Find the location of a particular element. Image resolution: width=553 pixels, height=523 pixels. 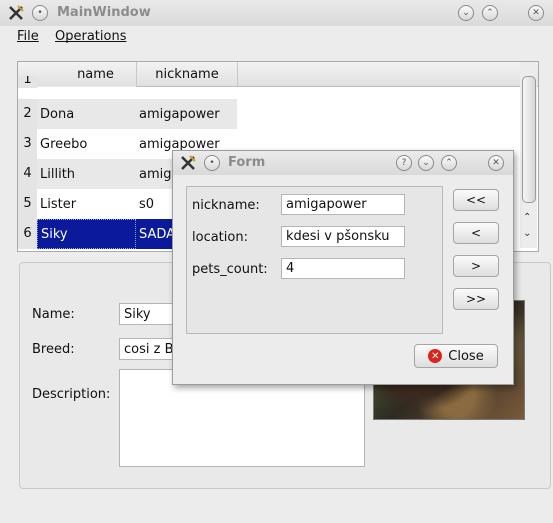

row-number: 6 is located at coordinates (27, 234).